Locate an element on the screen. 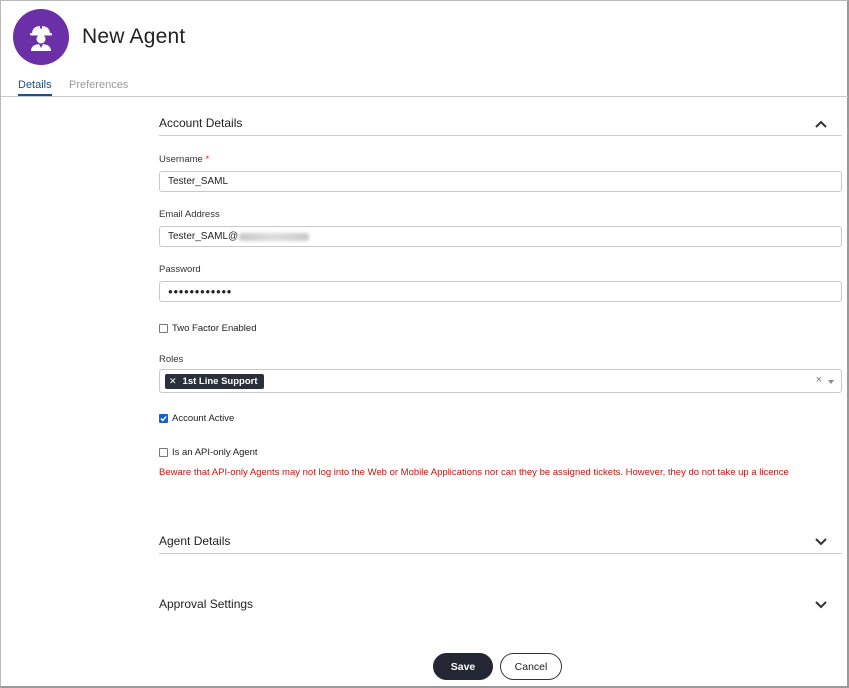  agent-hardhat-icon is located at coordinates (41, 37).